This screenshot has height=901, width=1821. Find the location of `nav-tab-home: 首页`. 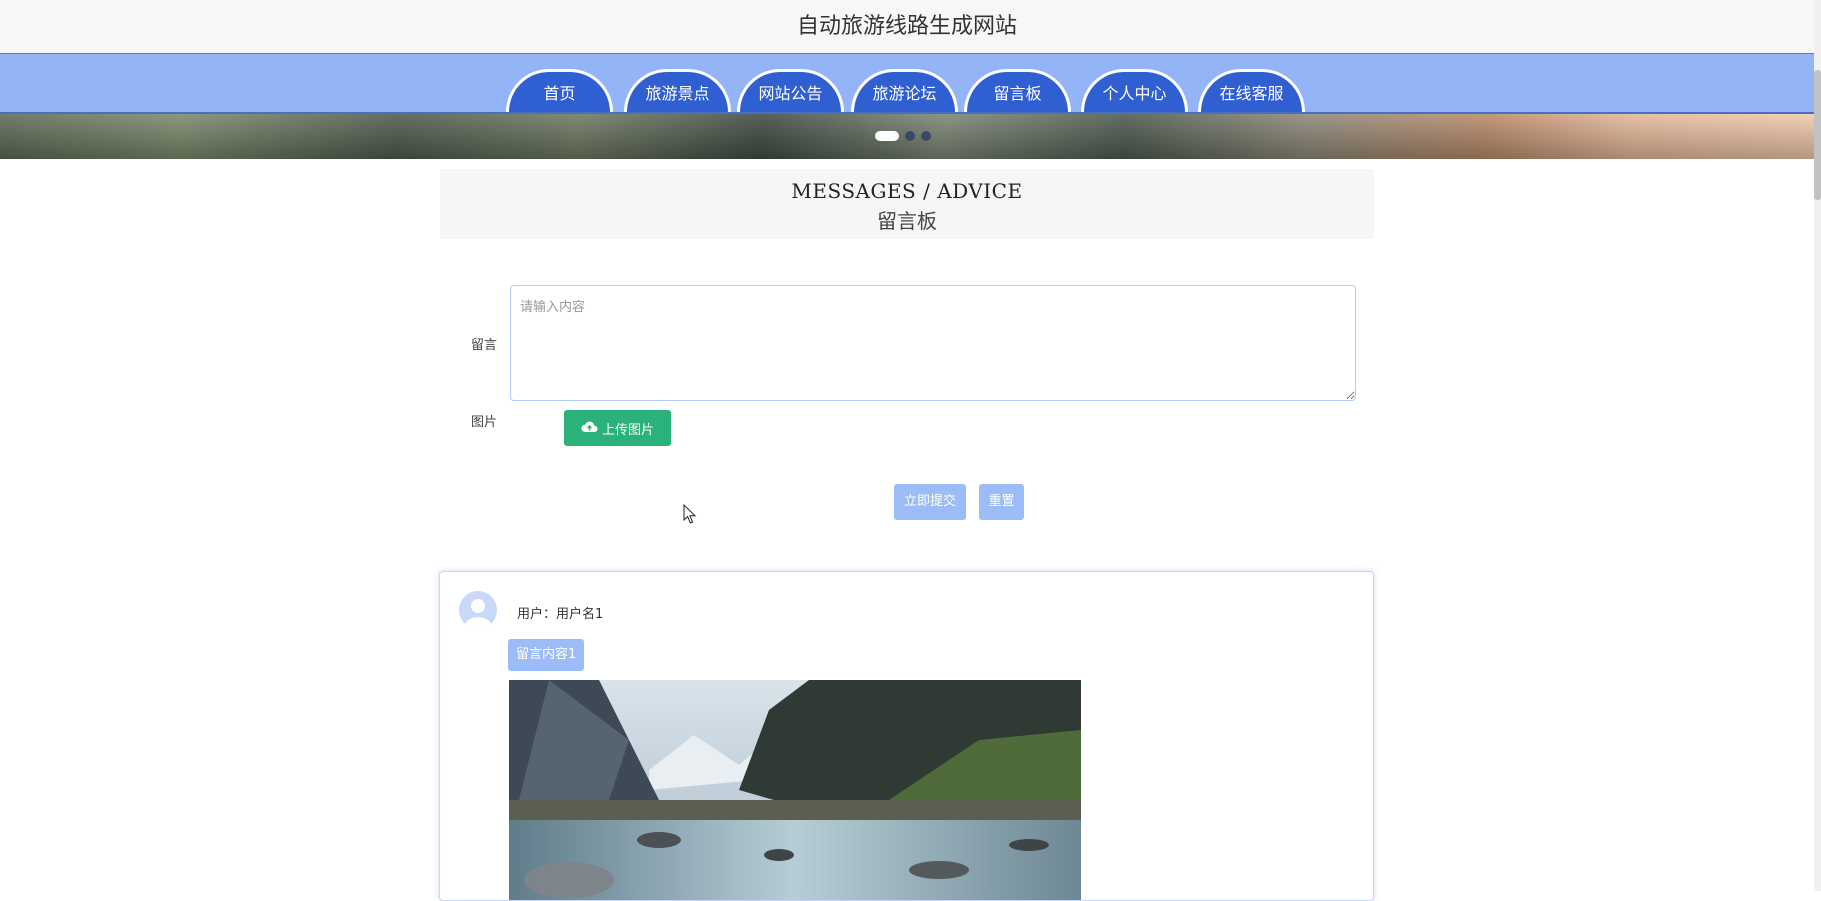

nav-tab-home: 首页 is located at coordinates (559, 90).